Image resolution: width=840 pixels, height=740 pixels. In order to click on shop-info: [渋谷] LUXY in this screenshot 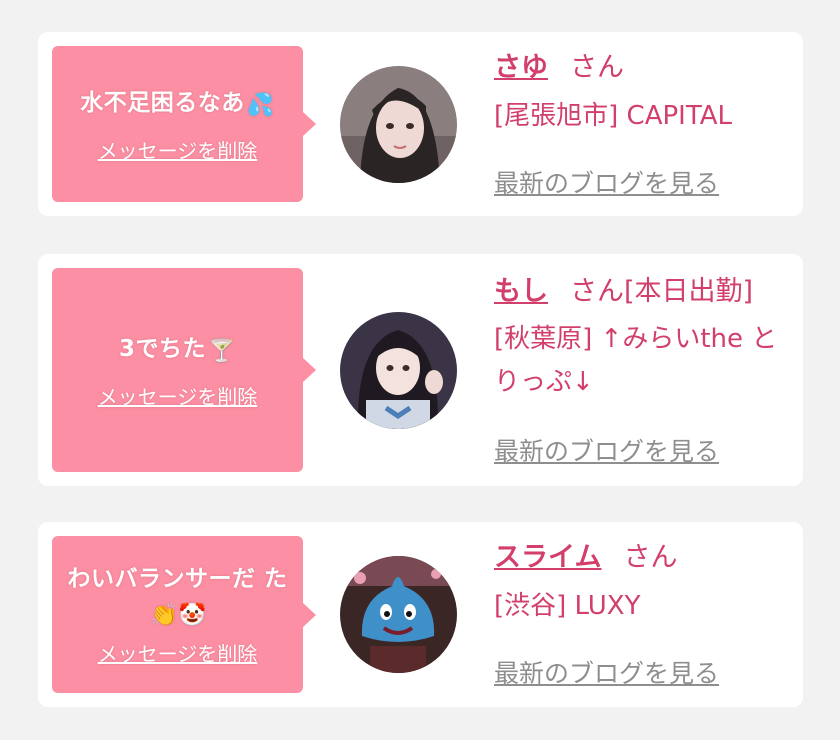, I will do `click(567, 606)`.